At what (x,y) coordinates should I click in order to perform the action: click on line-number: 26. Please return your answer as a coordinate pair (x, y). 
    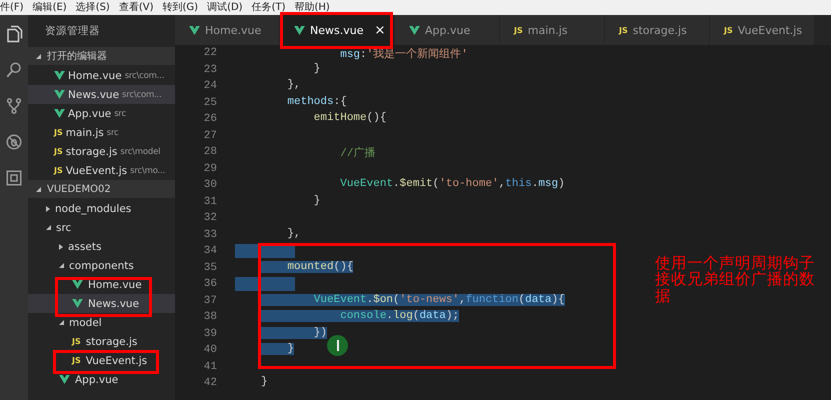
    Looking at the image, I should click on (209, 119).